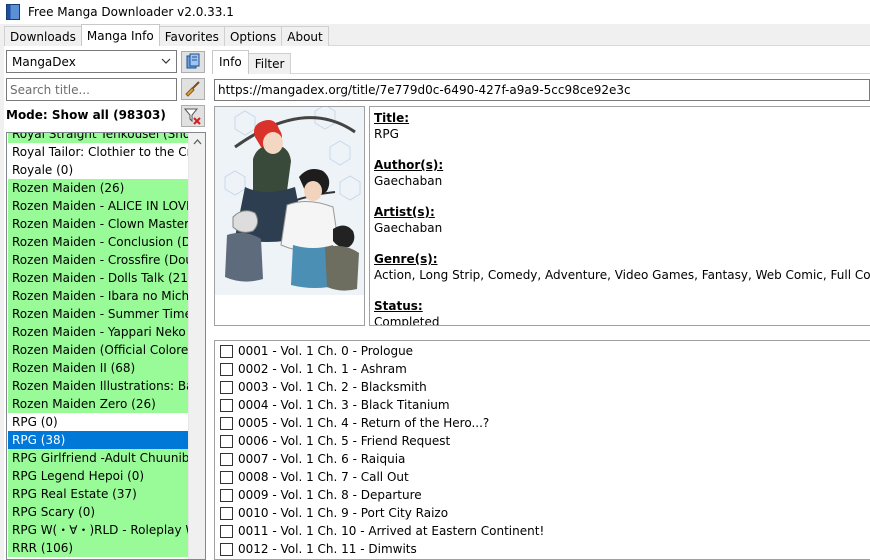  Describe the element at coordinates (98, 512) in the screenshot. I see `manga-list-item: RPG Scary (0)` at that location.